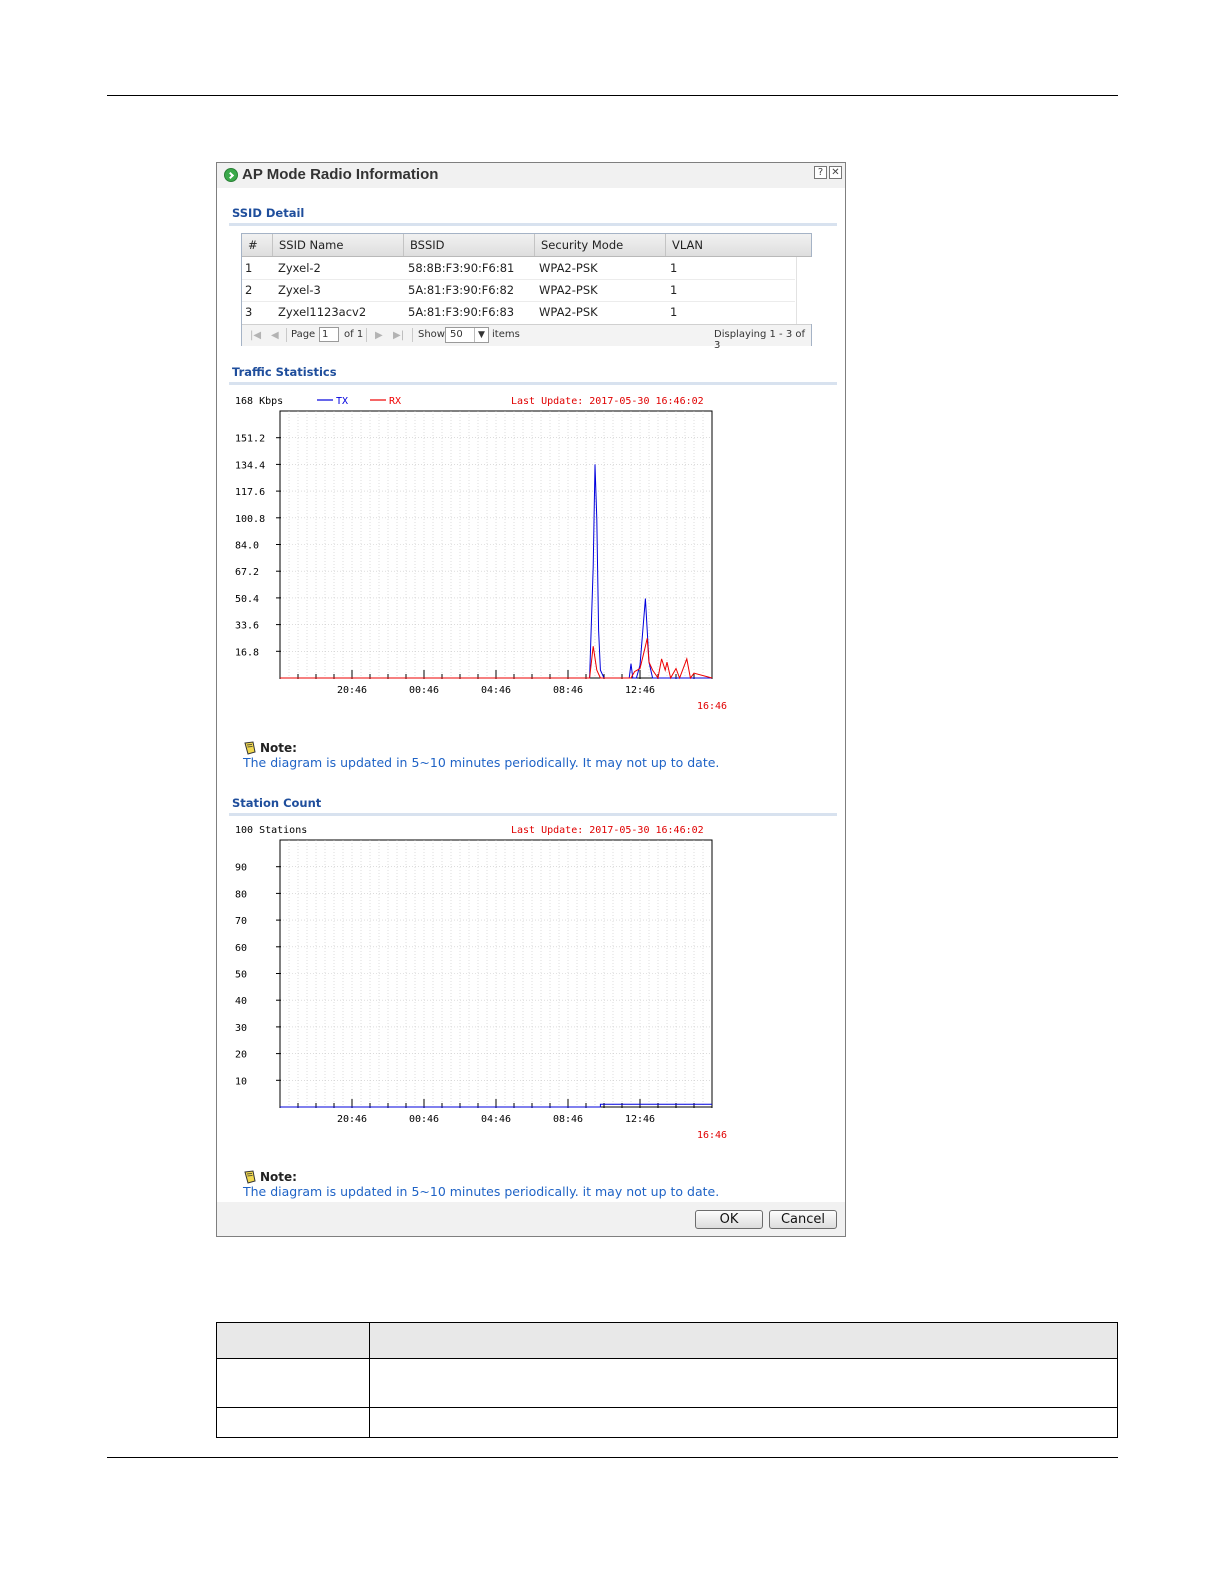  I want to click on y-tick-label: 50.4, so click(247, 599).